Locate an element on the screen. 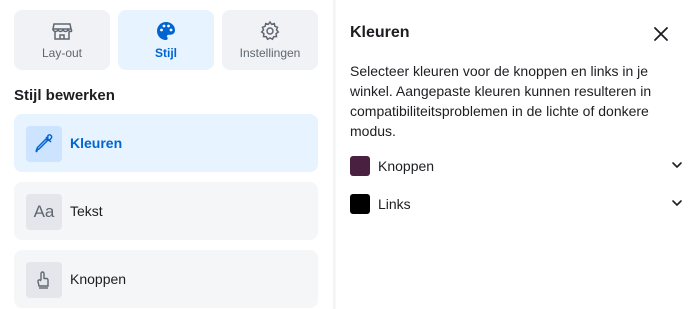 Image resolution: width=693 pixels, height=309 pixels. close-icon is located at coordinates (661, 34).